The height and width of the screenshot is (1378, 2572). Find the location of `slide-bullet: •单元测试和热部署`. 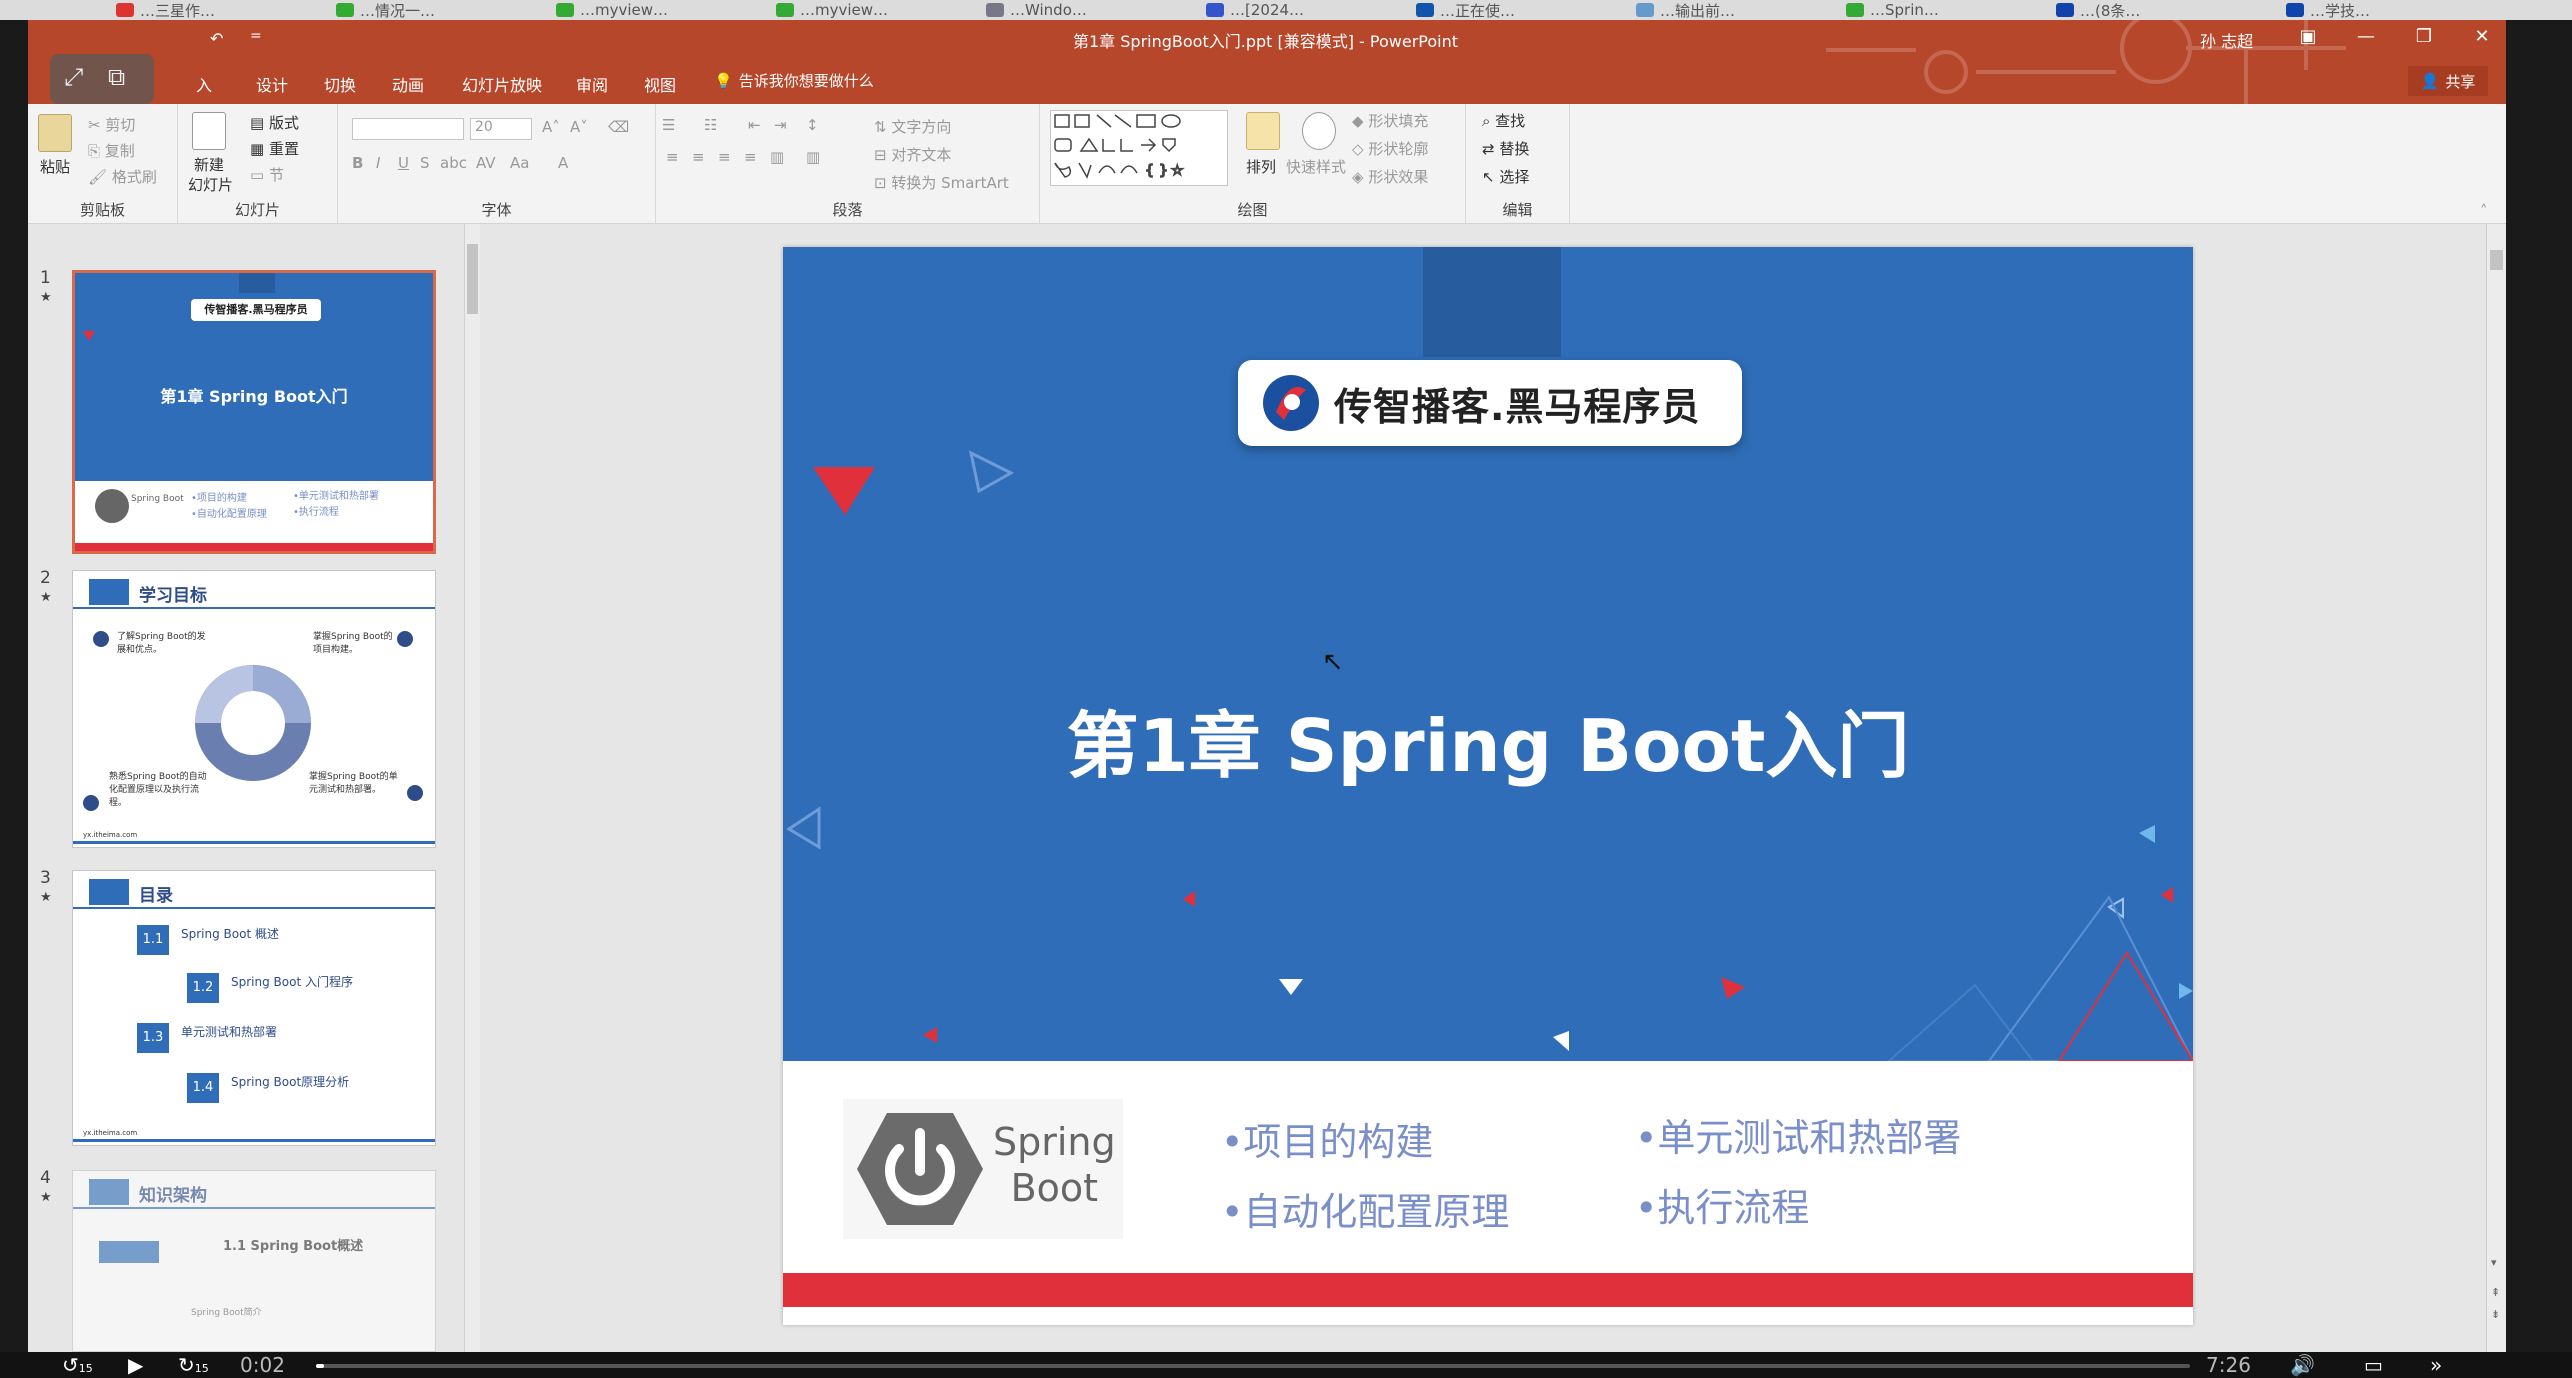

slide-bullet: •单元测试和热部署 is located at coordinates (1798, 1134).